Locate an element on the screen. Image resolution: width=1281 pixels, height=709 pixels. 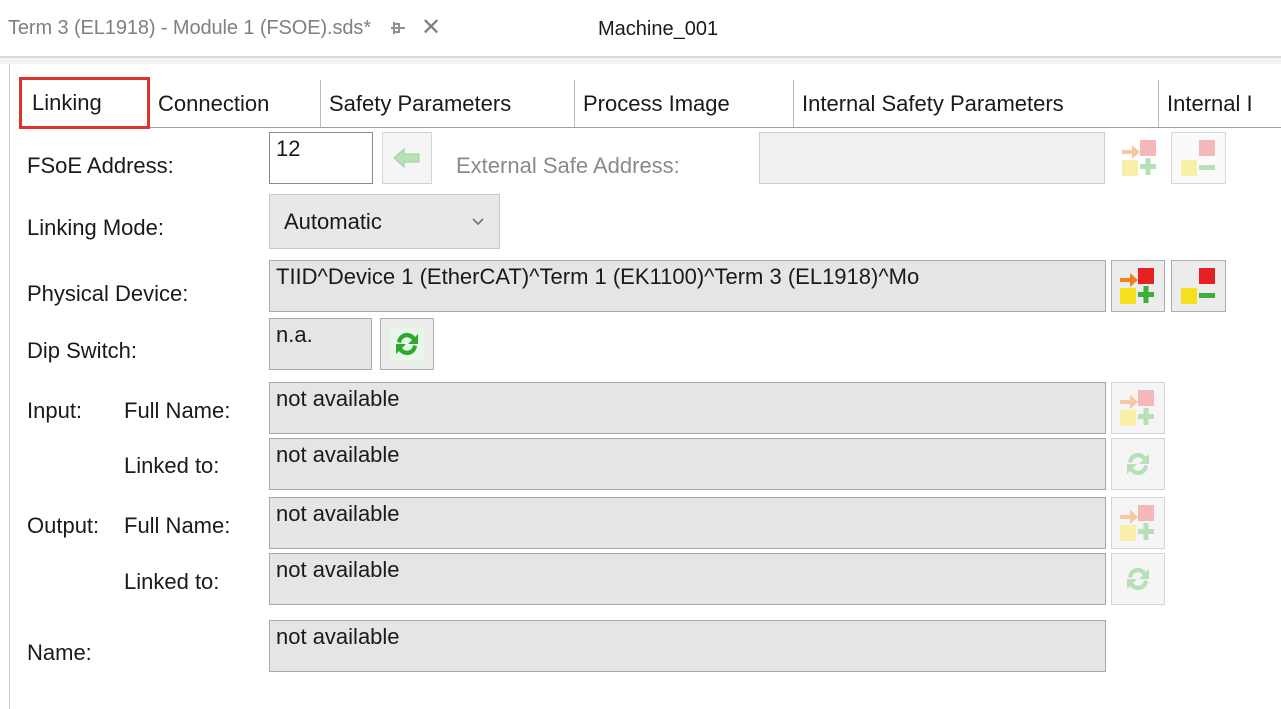
input-refresh-button is located at coordinates (1138, 464).